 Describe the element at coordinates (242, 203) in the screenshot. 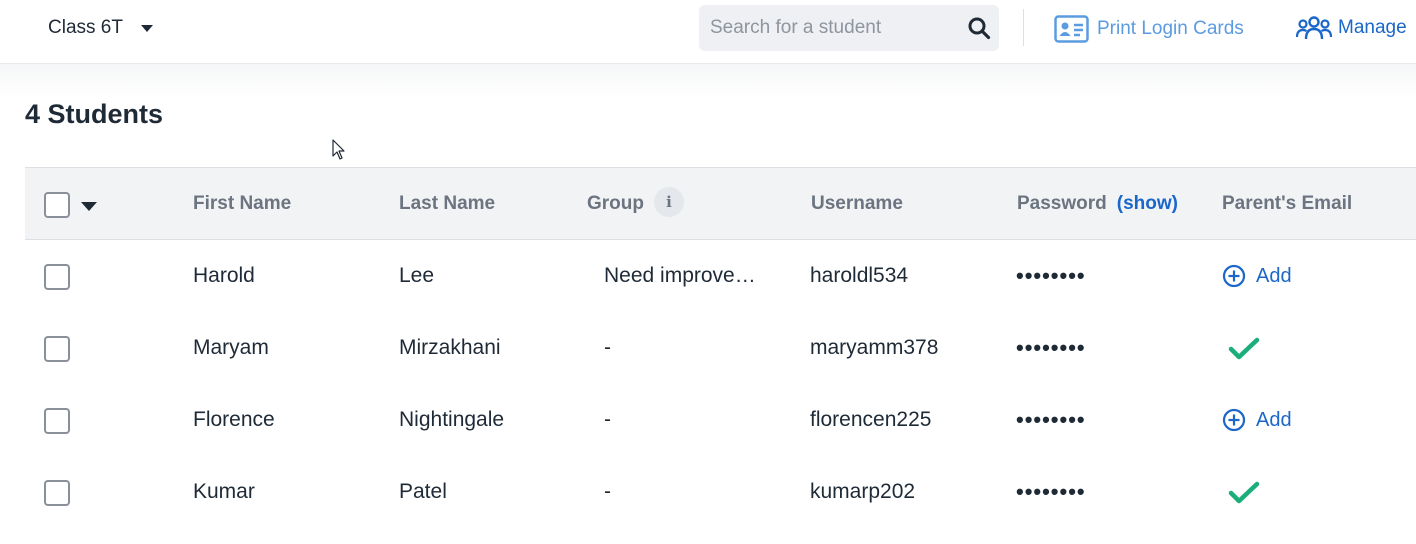

I see `column-first-name: First Name` at that location.